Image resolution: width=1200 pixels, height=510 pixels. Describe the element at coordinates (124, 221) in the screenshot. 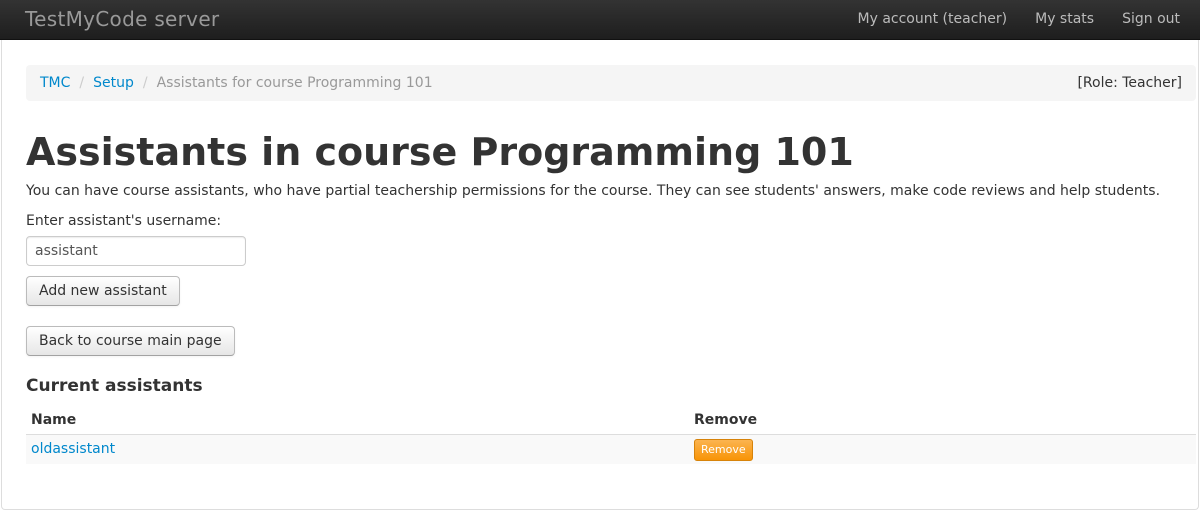

I see `username-label: Enter assistant's username:` at that location.